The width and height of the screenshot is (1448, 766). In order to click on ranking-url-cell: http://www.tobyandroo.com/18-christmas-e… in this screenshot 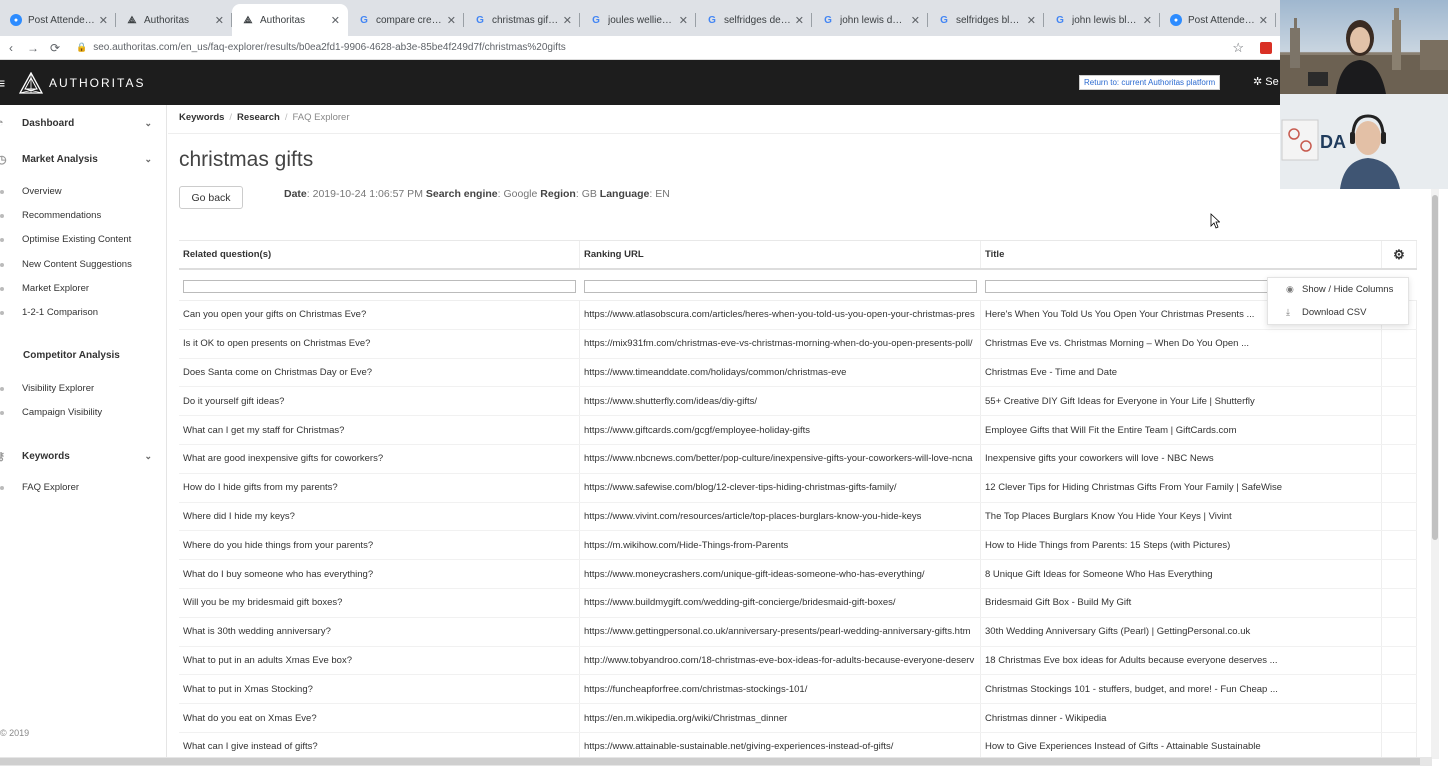, I will do `click(780, 660)`.